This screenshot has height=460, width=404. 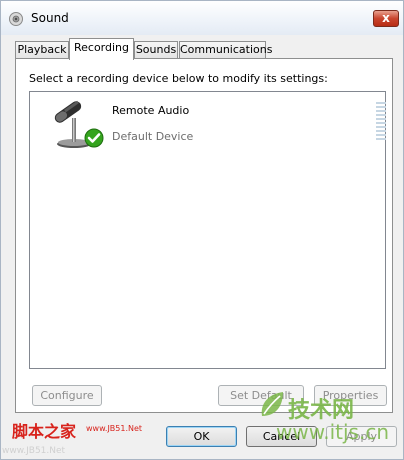 I want to click on leaf-logo-icon, so click(x=272, y=404).